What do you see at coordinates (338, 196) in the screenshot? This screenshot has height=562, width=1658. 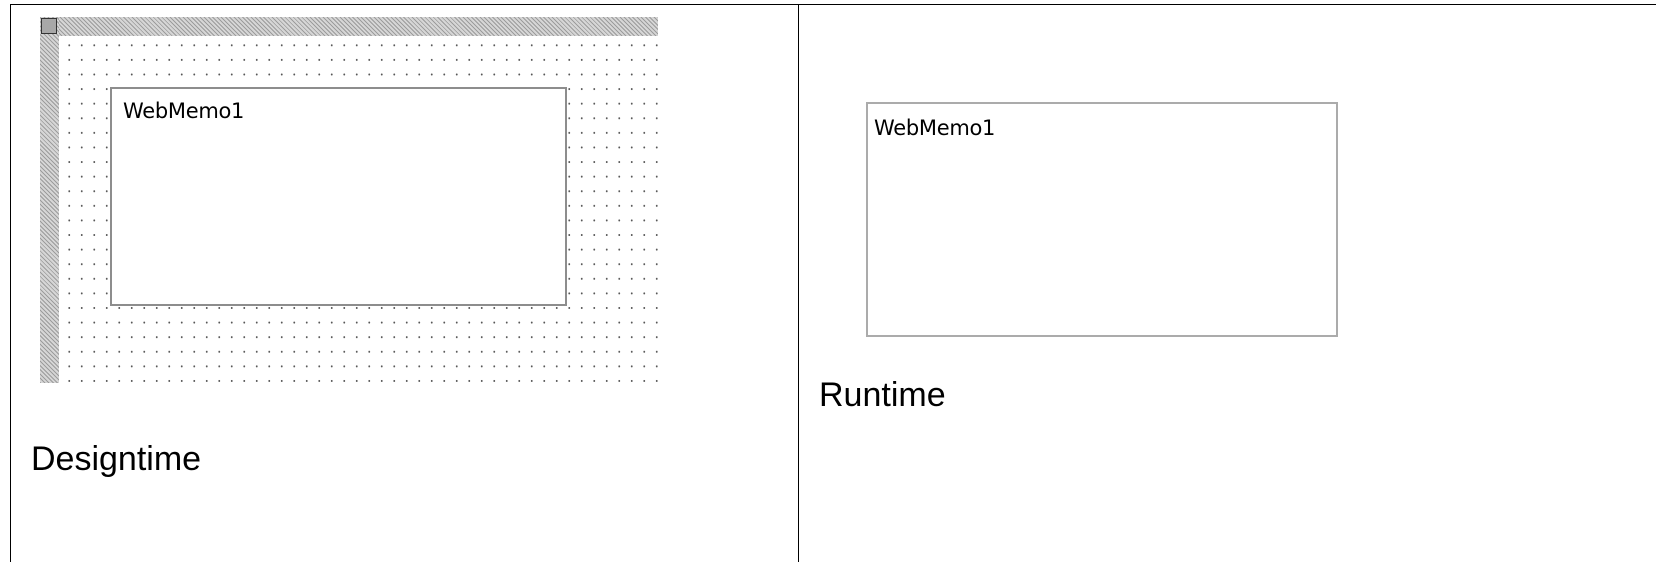 I see `webmemo-designtime: WebMemo1` at bounding box center [338, 196].